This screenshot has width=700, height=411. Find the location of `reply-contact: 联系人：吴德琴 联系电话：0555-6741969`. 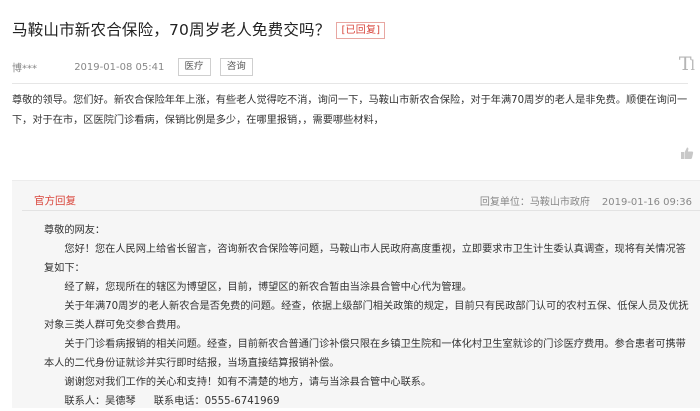

reply-contact: 联系人：吴德琴 联系电话：0555-6741969 is located at coordinates (368, 401).